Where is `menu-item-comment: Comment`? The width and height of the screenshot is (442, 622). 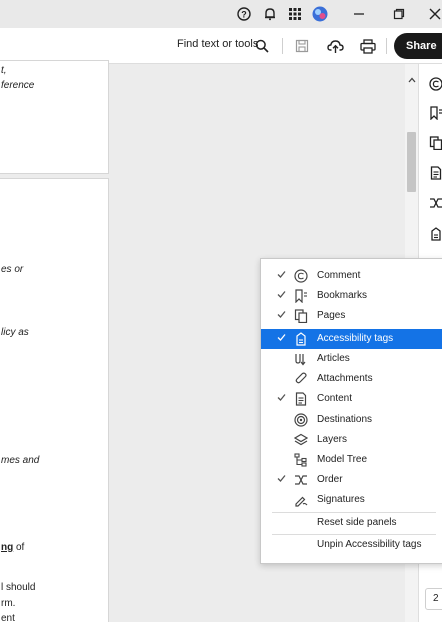 menu-item-comment: Comment is located at coordinates (351, 276).